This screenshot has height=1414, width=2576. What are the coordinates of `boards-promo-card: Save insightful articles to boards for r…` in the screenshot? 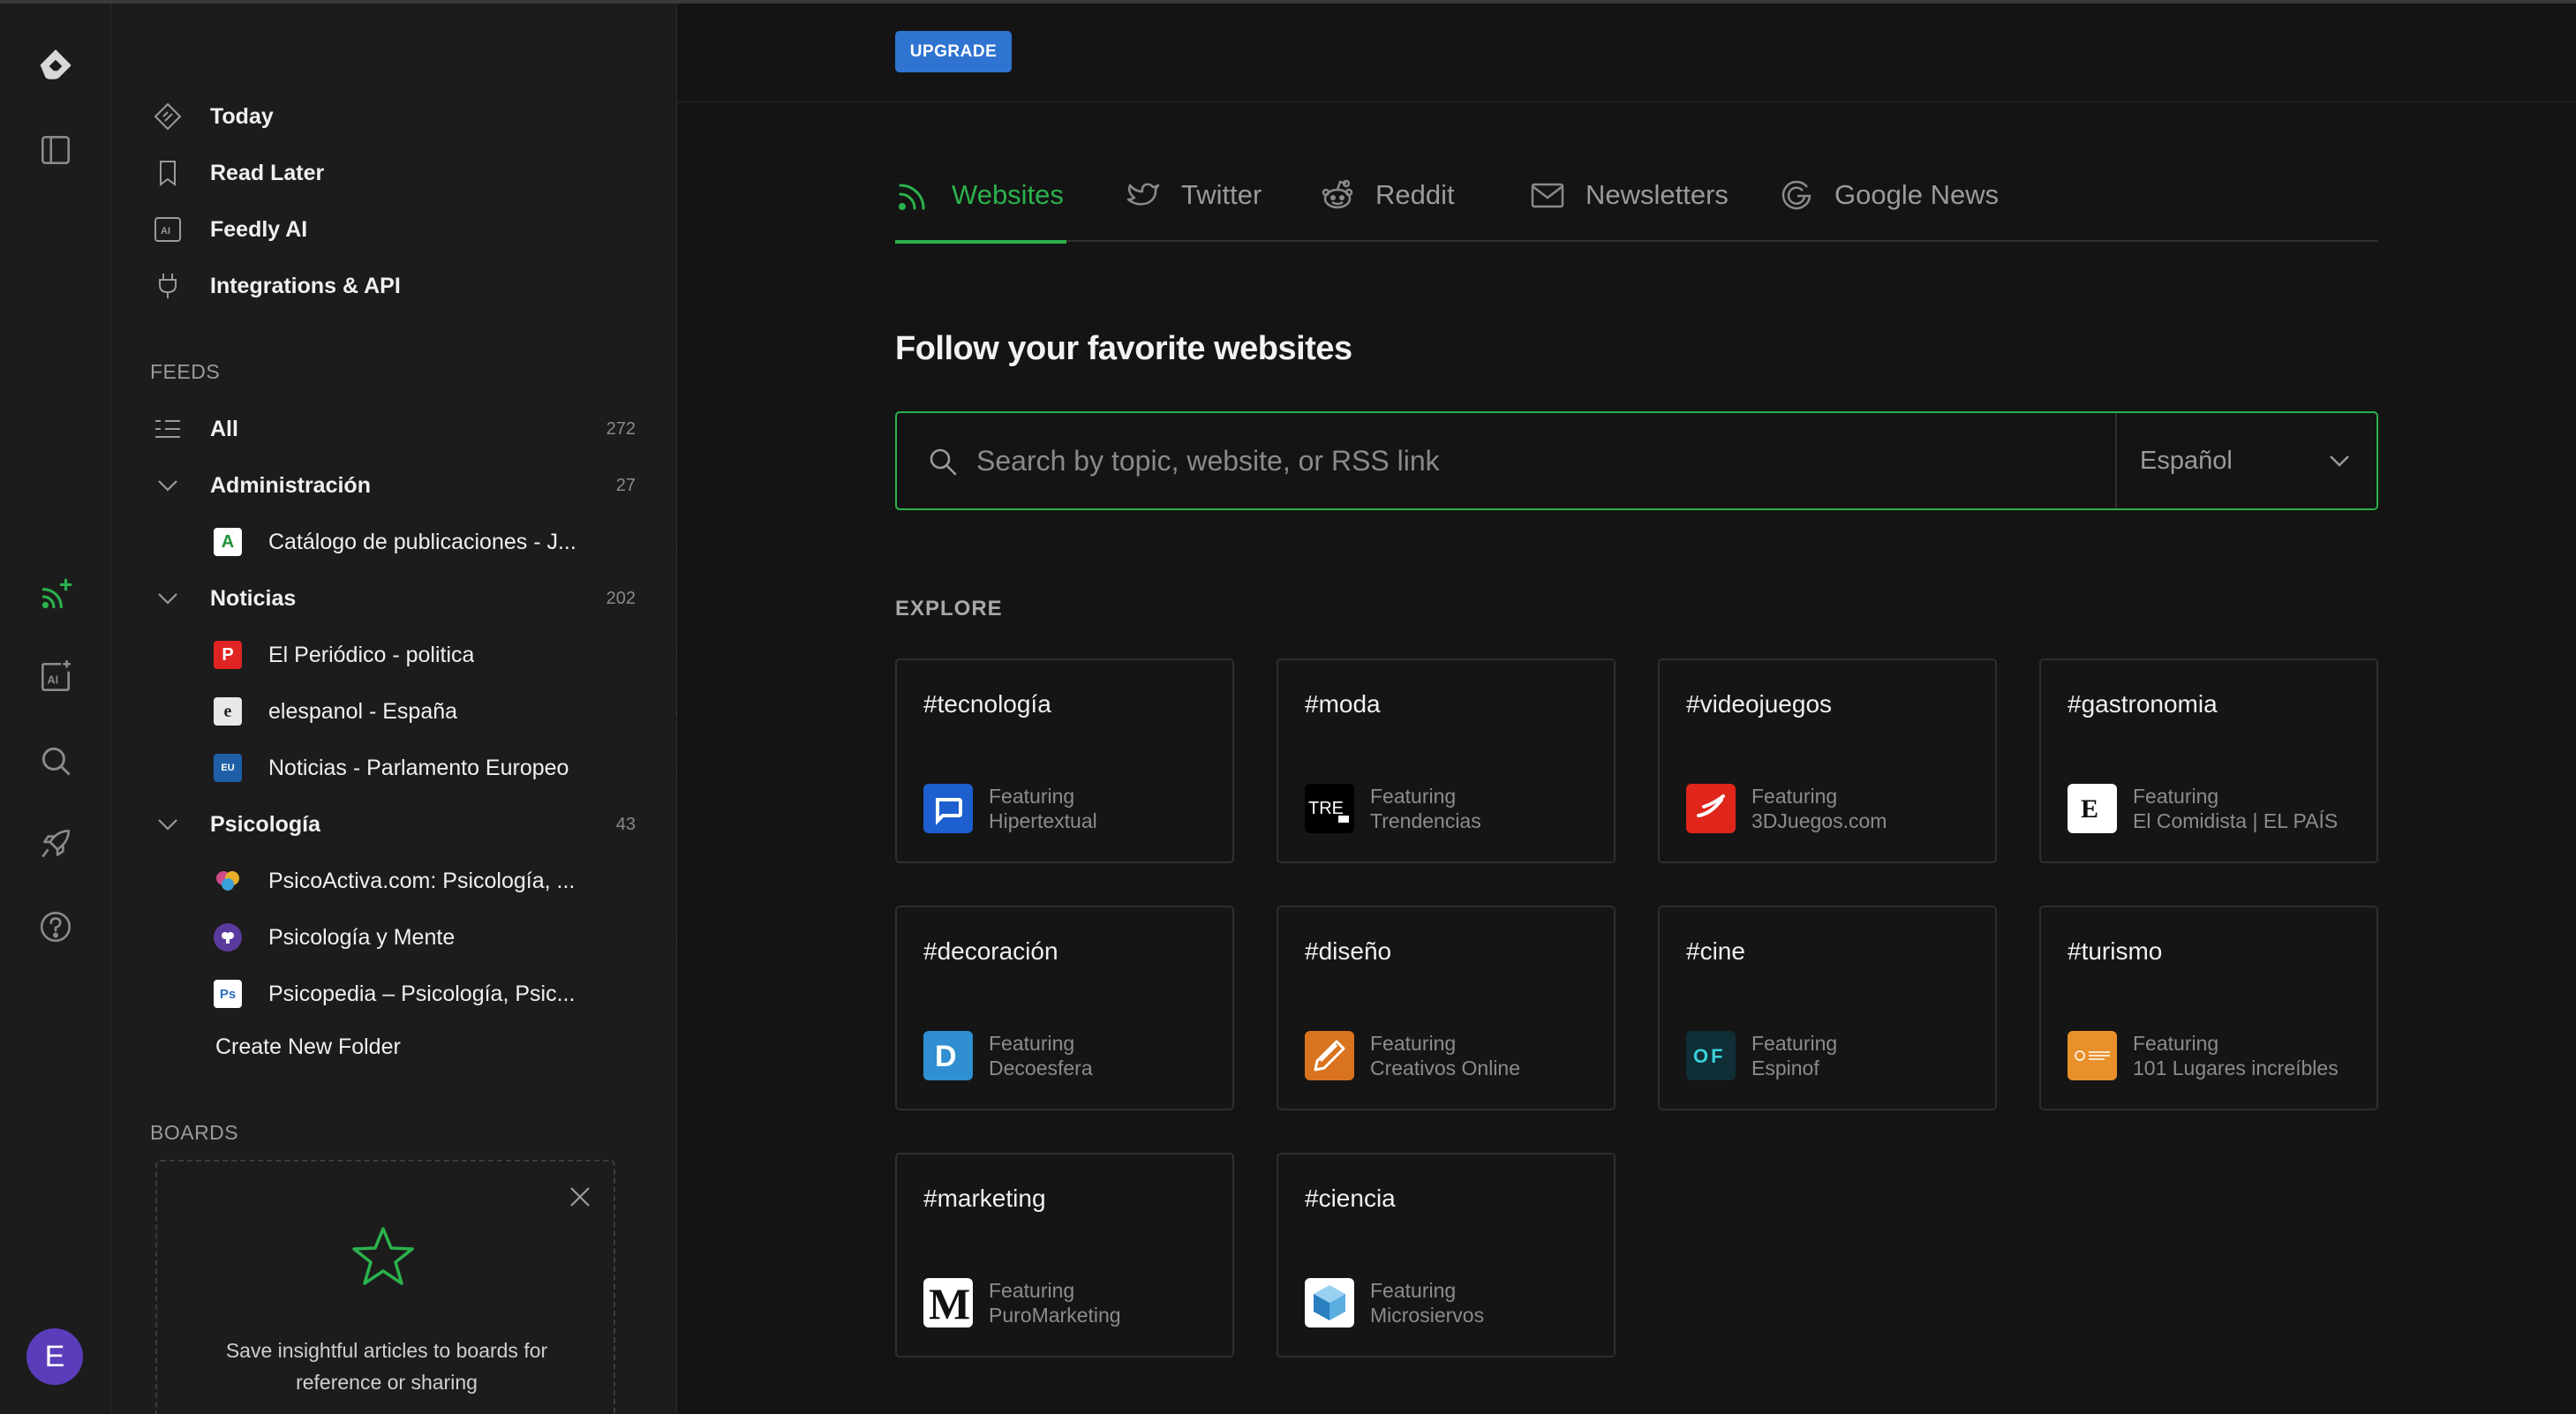 It's located at (385, 1287).